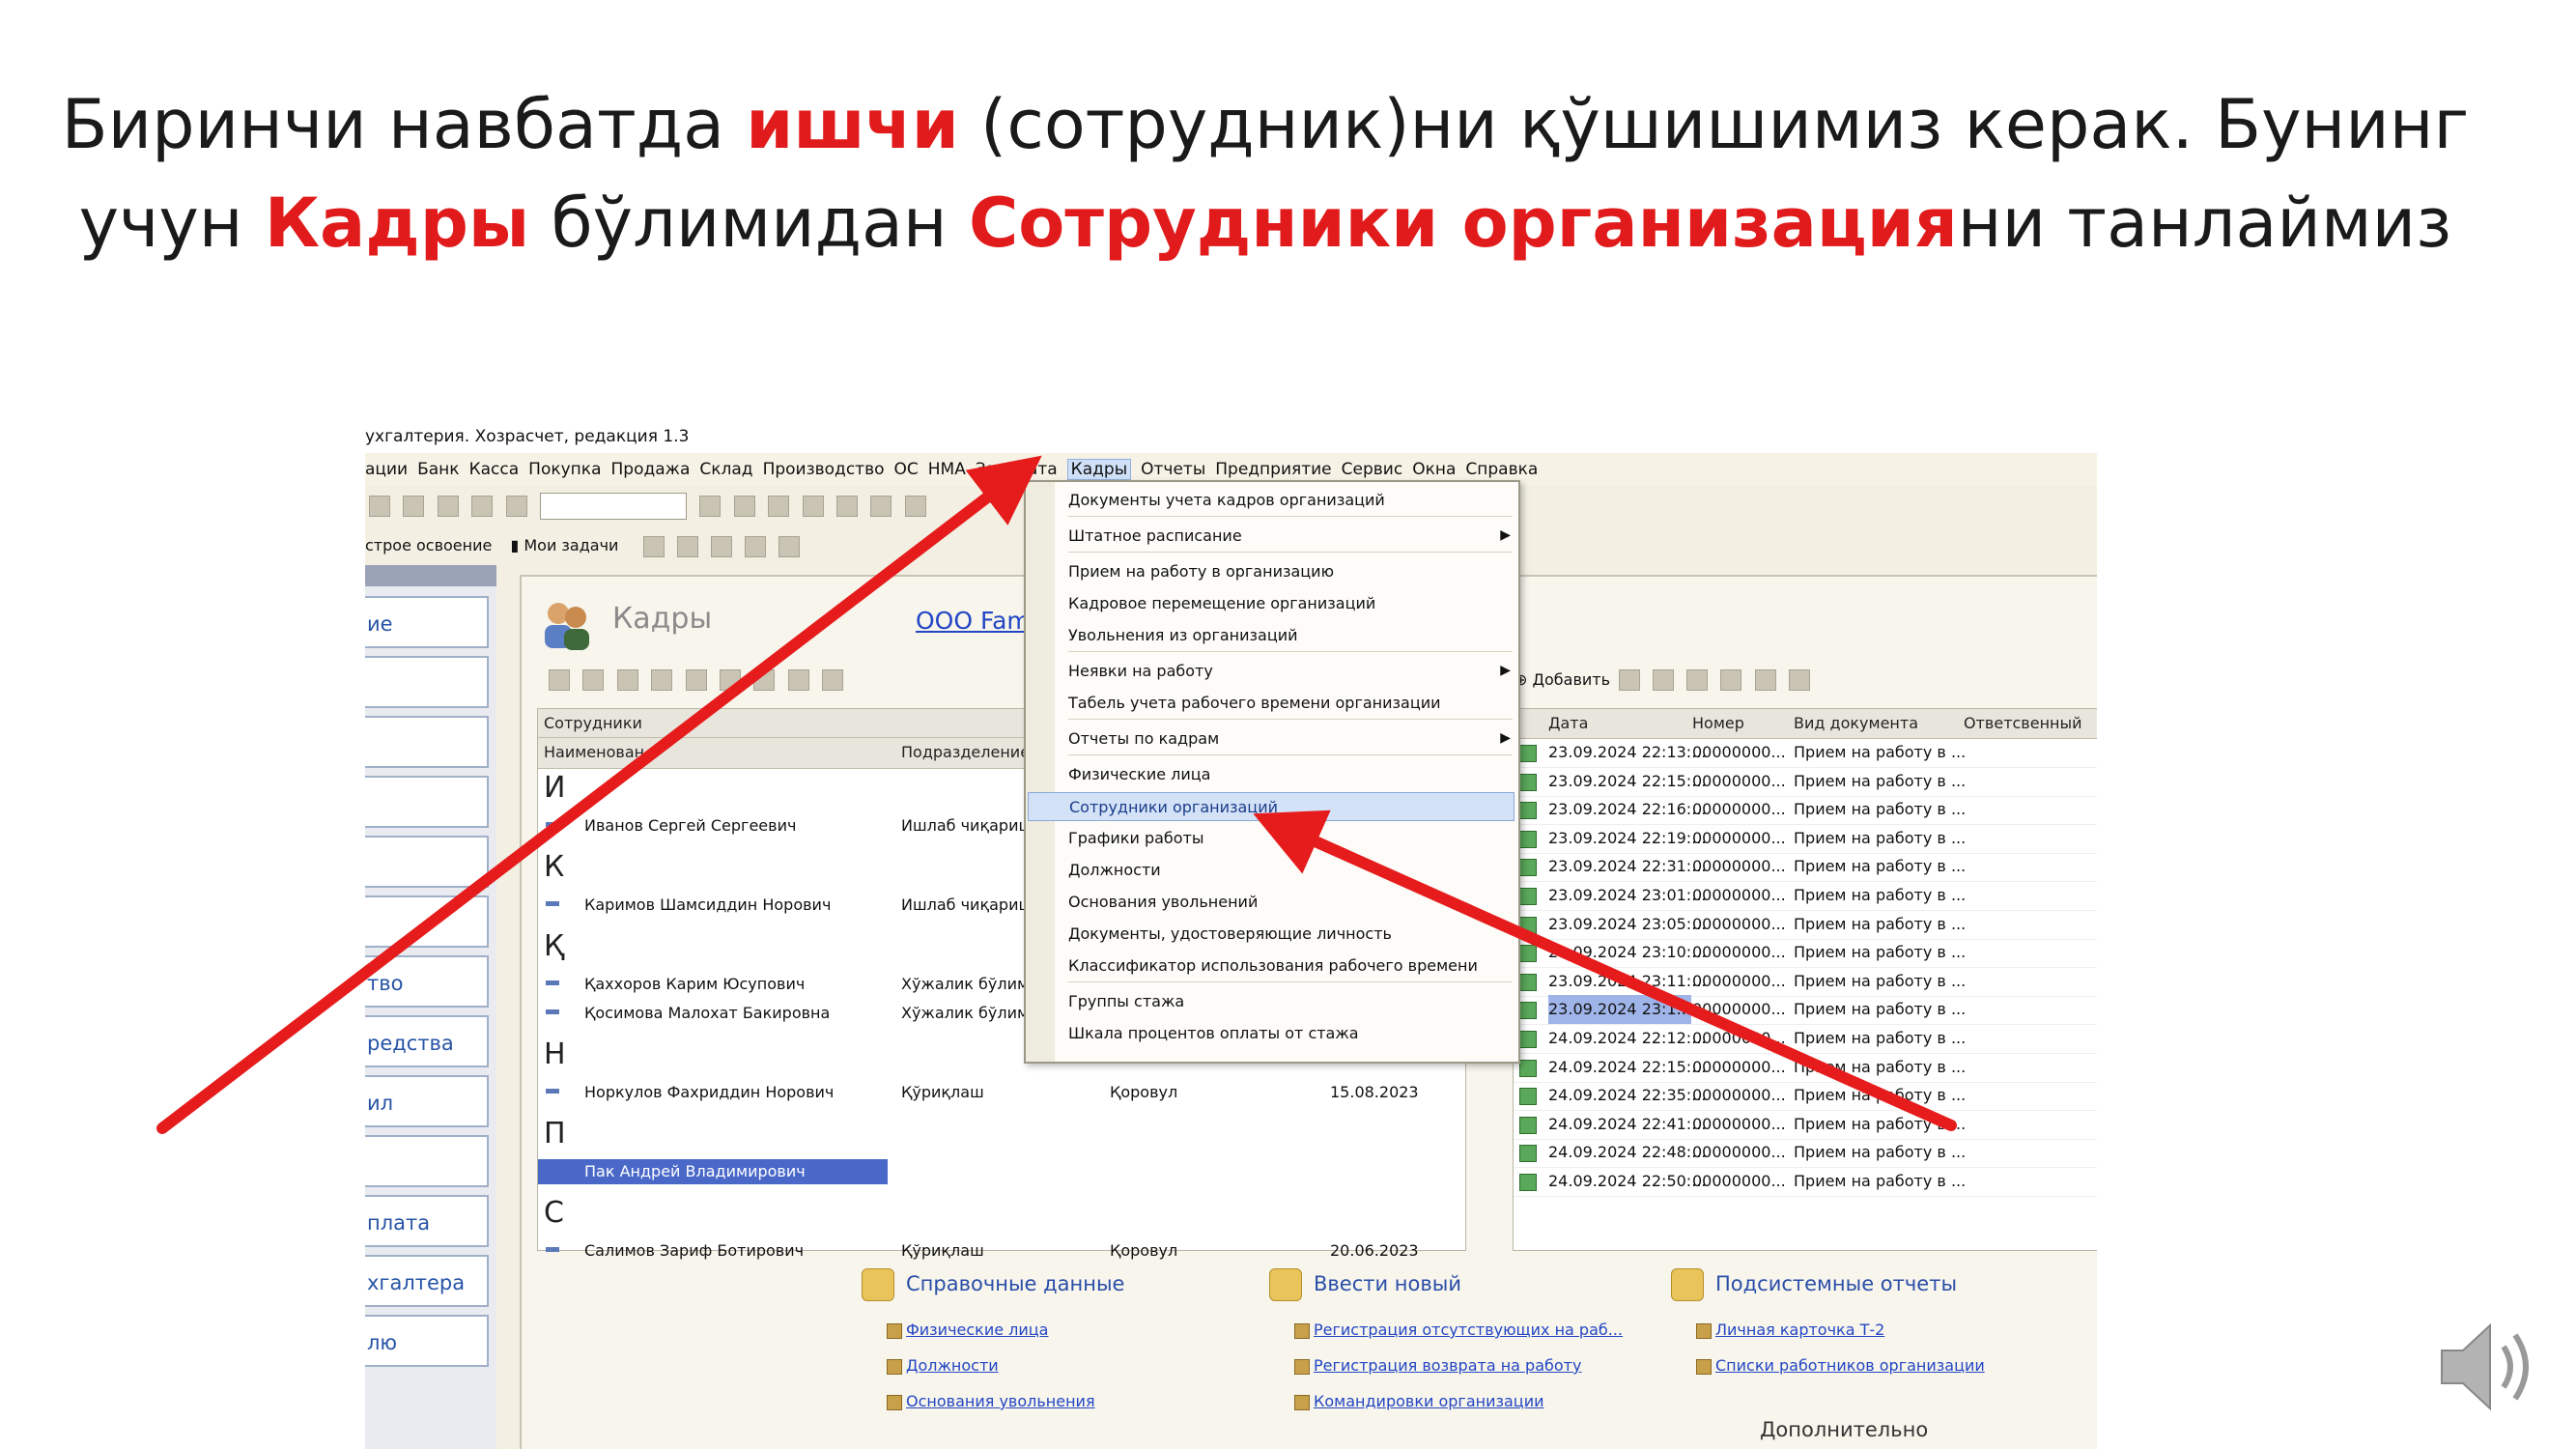 The image size is (2576, 1449). Describe the element at coordinates (1501, 469) in the screenshot. I see `menu-item: Справка` at that location.